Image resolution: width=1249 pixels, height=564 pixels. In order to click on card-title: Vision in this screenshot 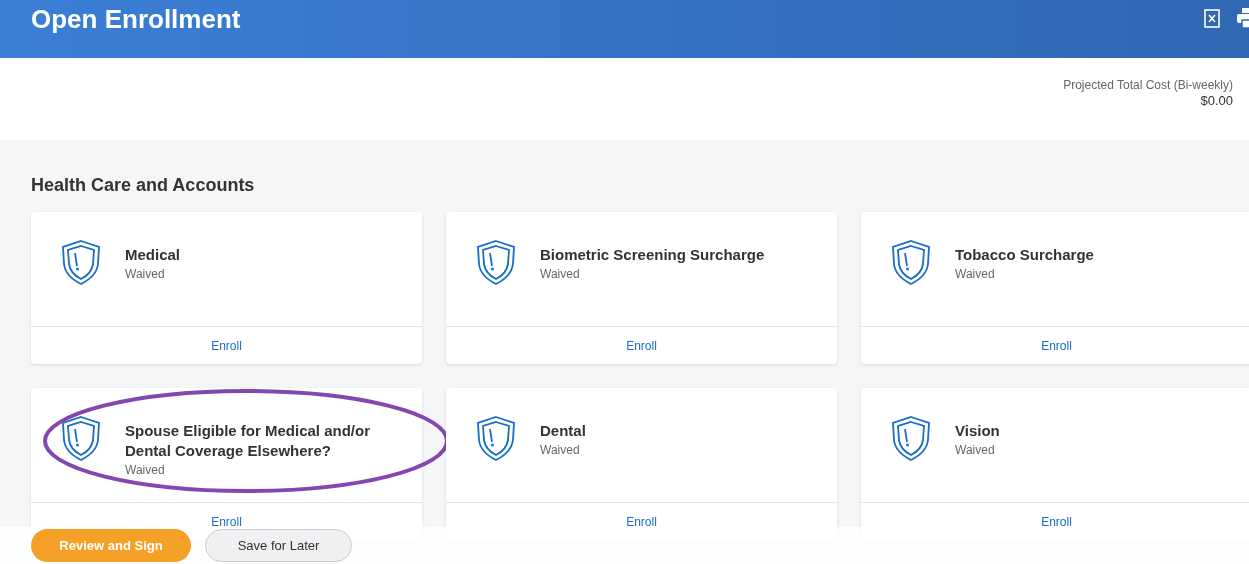, I will do `click(978, 431)`.